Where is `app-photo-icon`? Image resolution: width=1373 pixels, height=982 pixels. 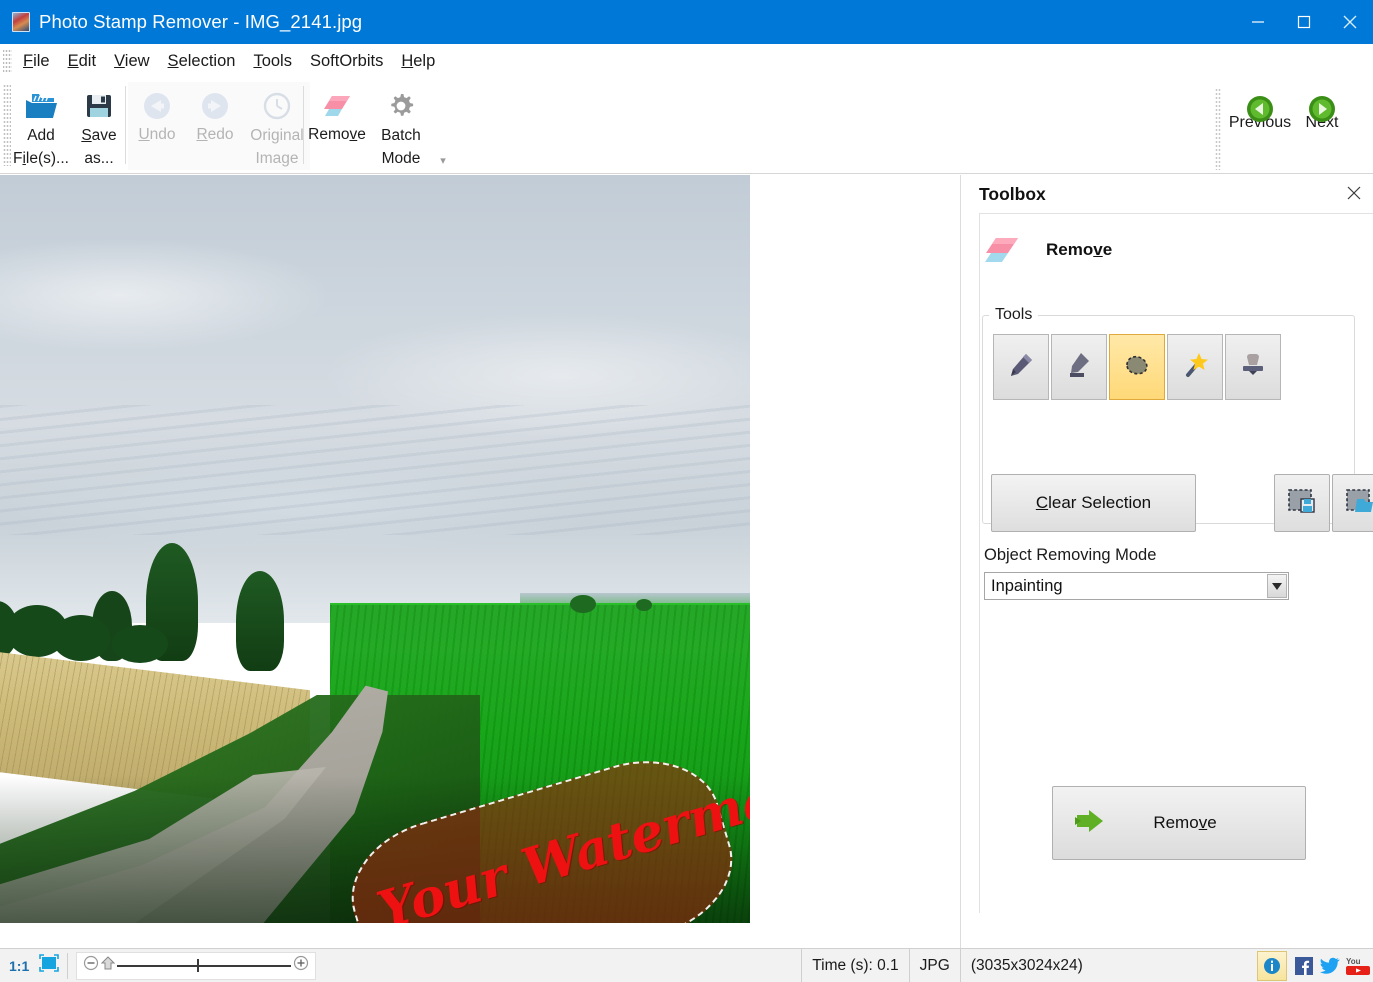
app-photo-icon is located at coordinates (21, 22).